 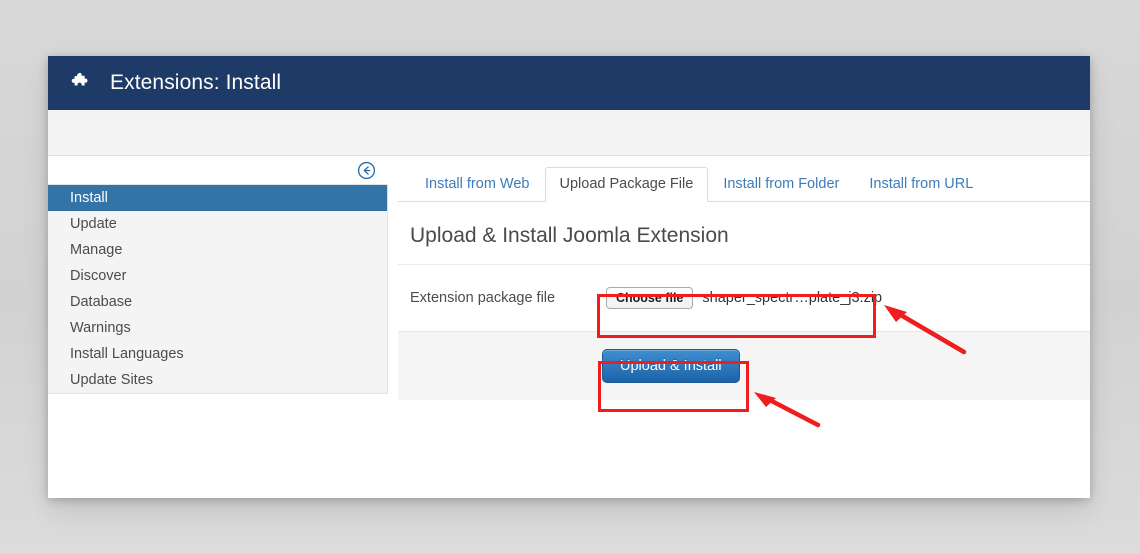 What do you see at coordinates (650, 298) in the screenshot?
I see `choose-file-button: Choose file` at bounding box center [650, 298].